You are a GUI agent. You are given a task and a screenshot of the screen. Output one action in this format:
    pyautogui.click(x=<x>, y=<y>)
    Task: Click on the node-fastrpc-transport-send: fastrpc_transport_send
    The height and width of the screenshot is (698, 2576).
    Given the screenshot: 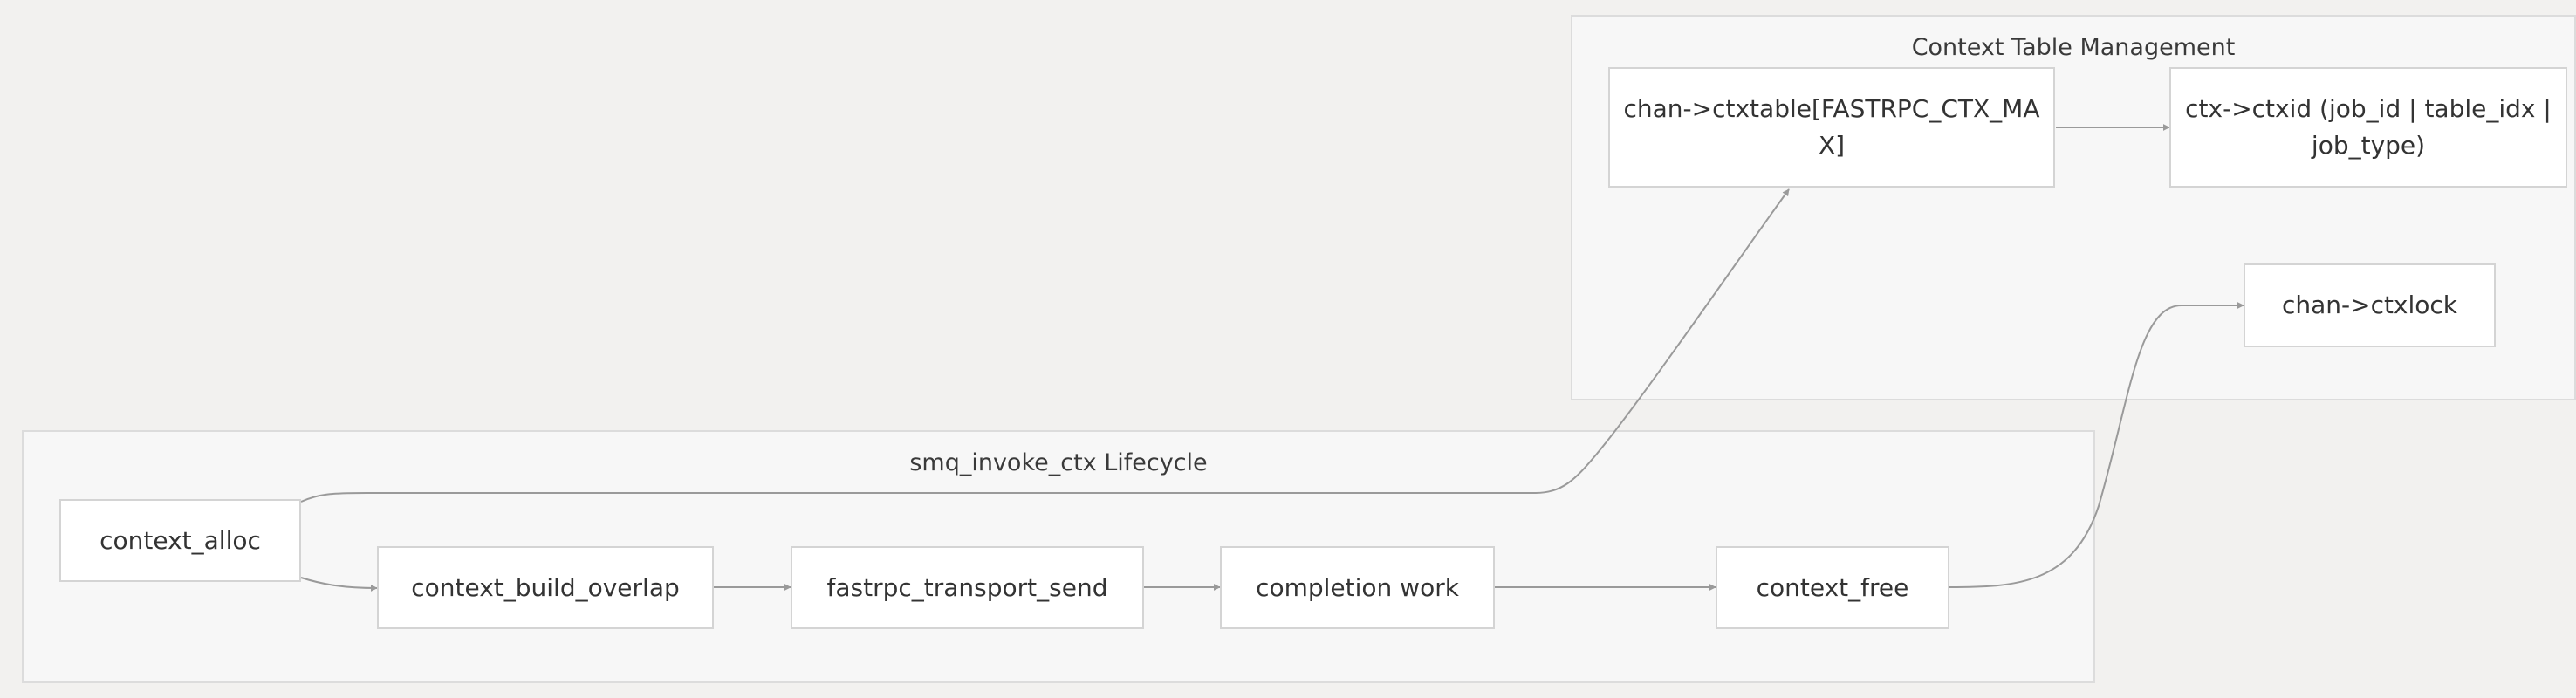 What is the action you would take?
    pyautogui.click(x=968, y=587)
    